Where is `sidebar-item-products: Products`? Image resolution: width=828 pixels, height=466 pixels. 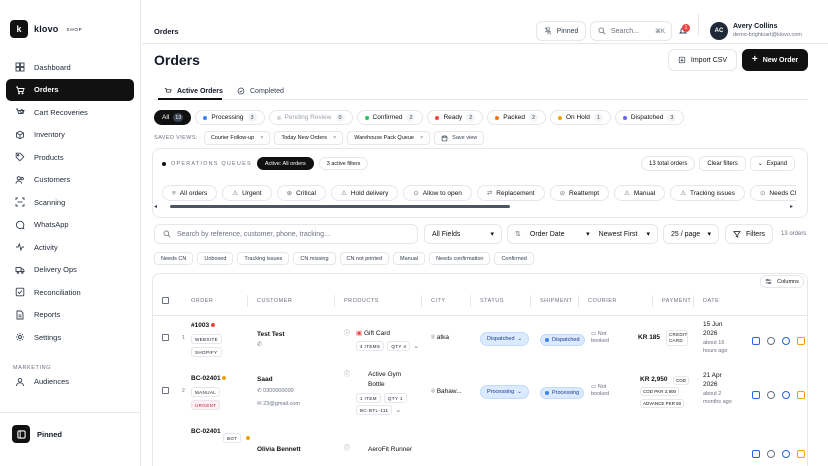 sidebar-item-products: Products is located at coordinates (70, 157).